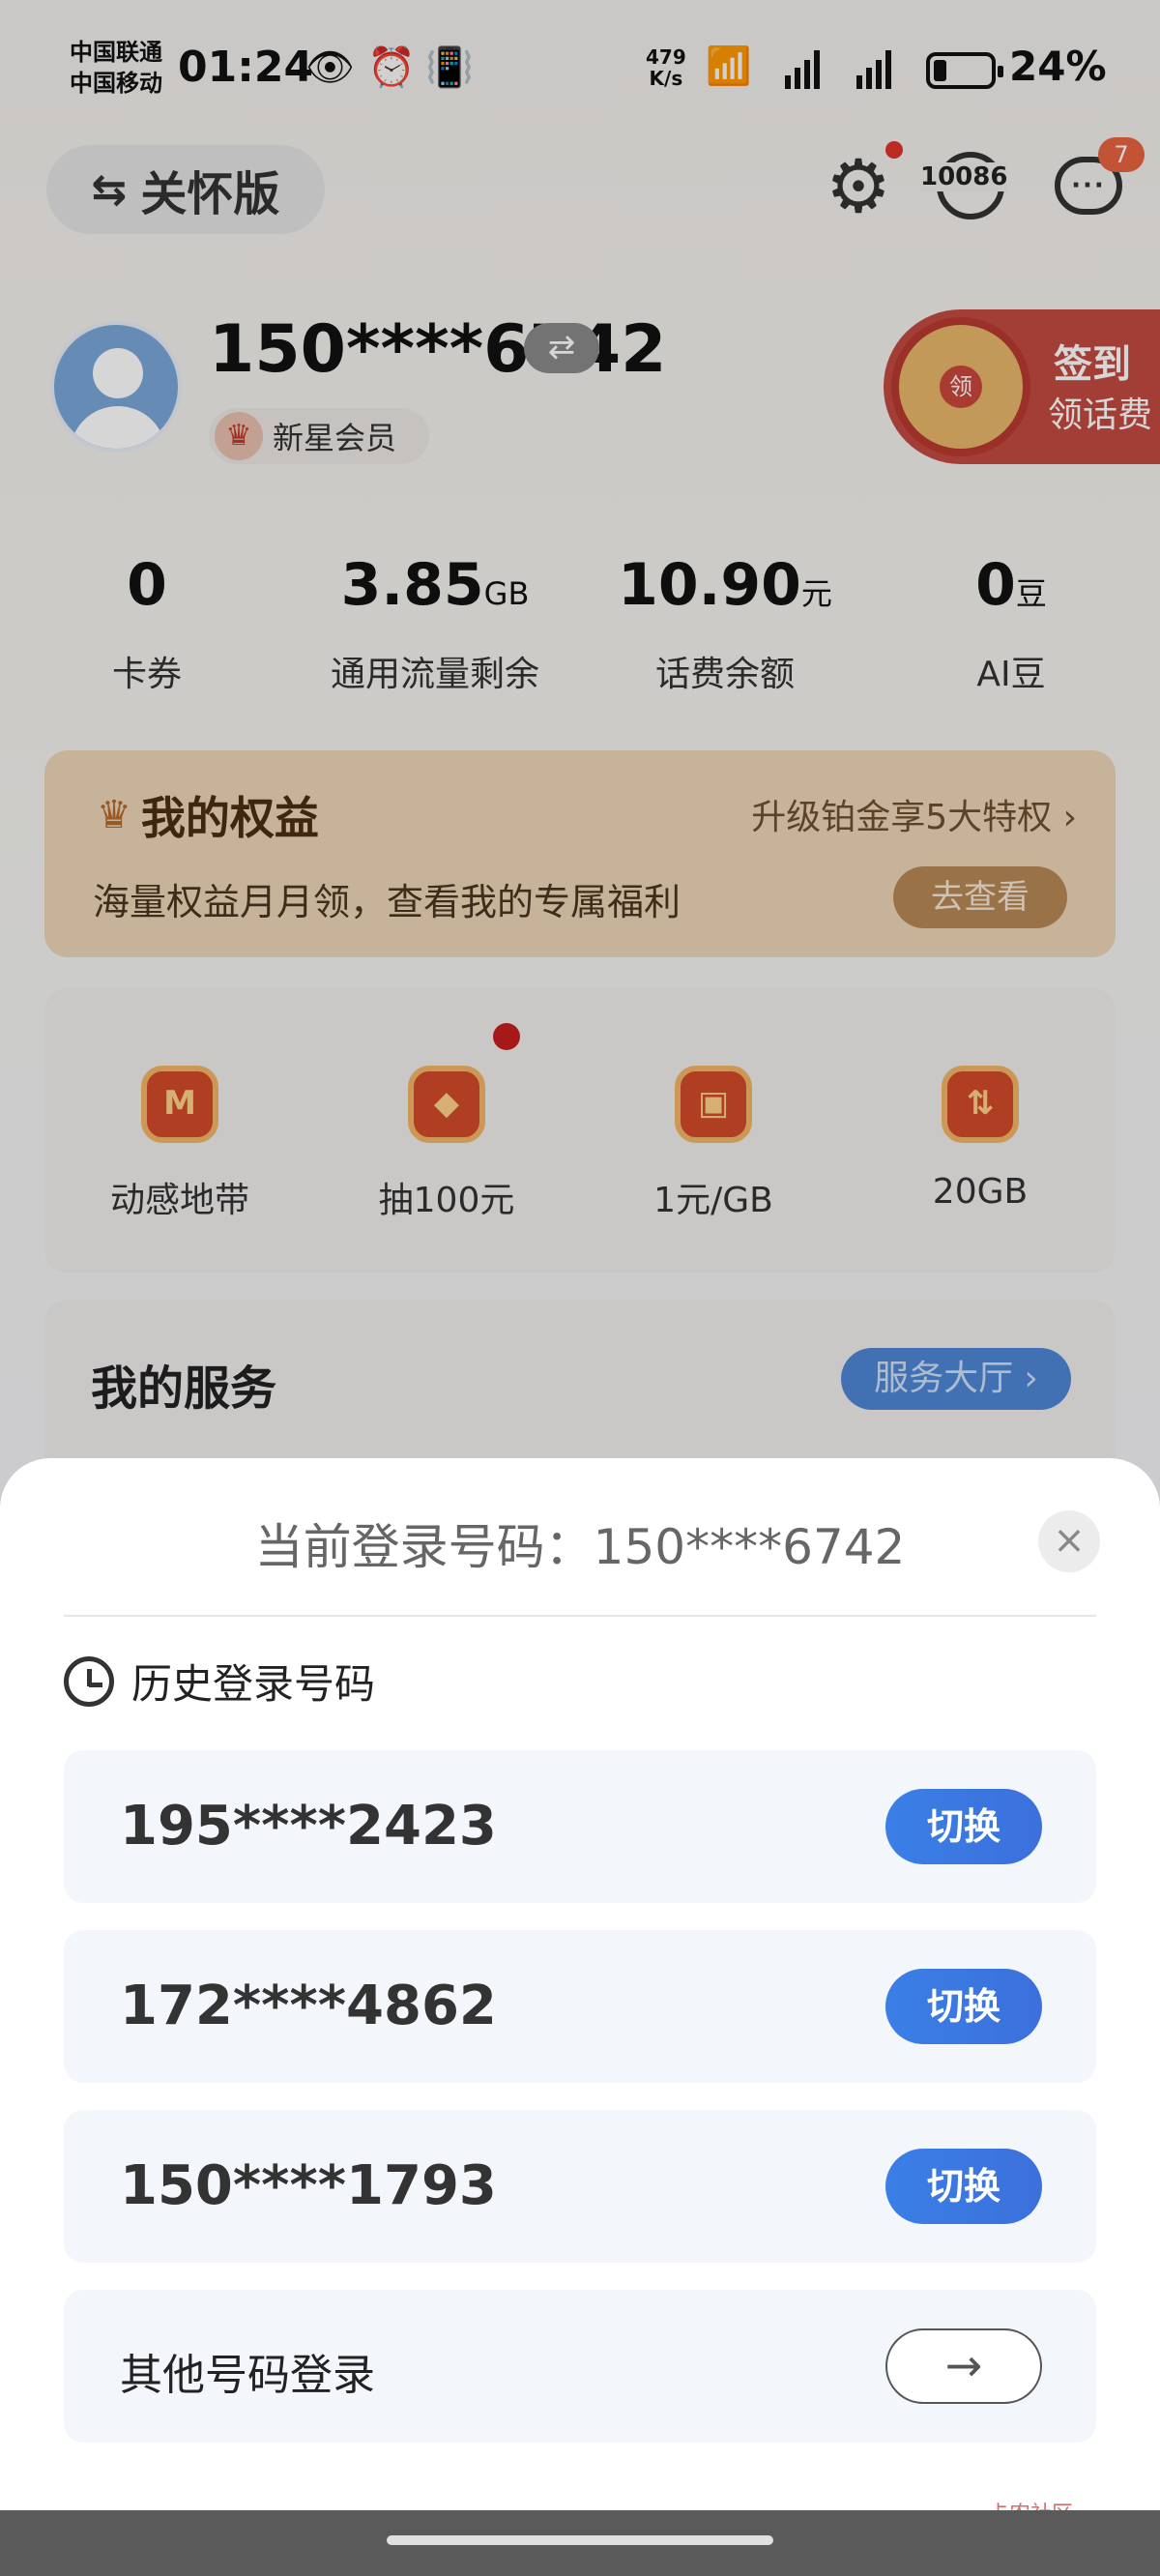  What do you see at coordinates (580, 2366) in the screenshot?
I see `other-login-row: 其他号码登录 →` at bounding box center [580, 2366].